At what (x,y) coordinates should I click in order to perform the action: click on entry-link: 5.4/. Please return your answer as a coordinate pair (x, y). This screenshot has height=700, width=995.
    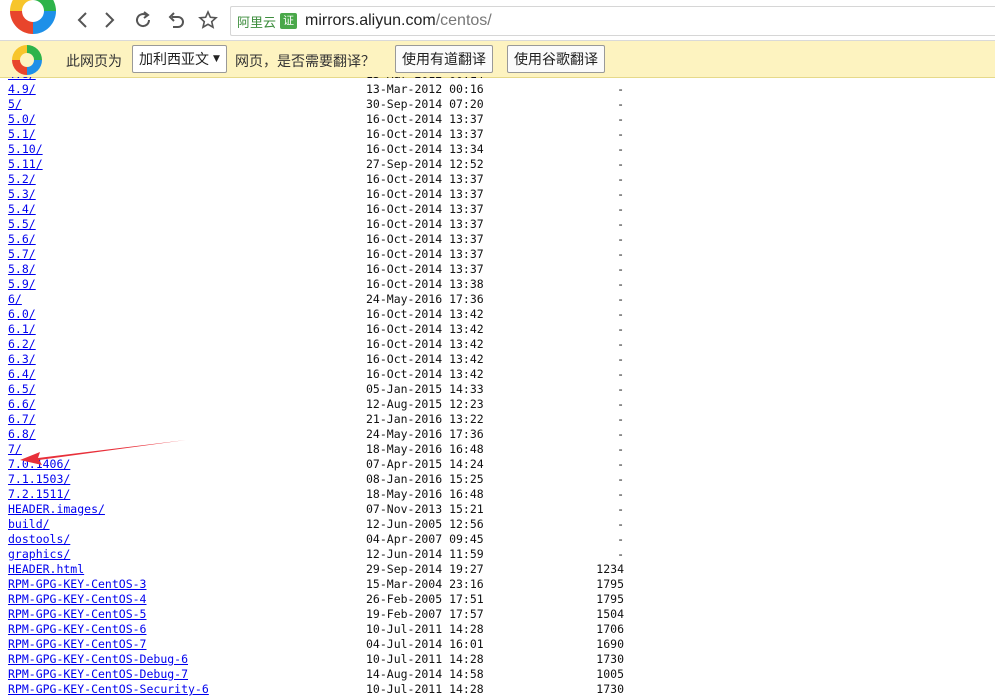
    Looking at the image, I should click on (22, 209).